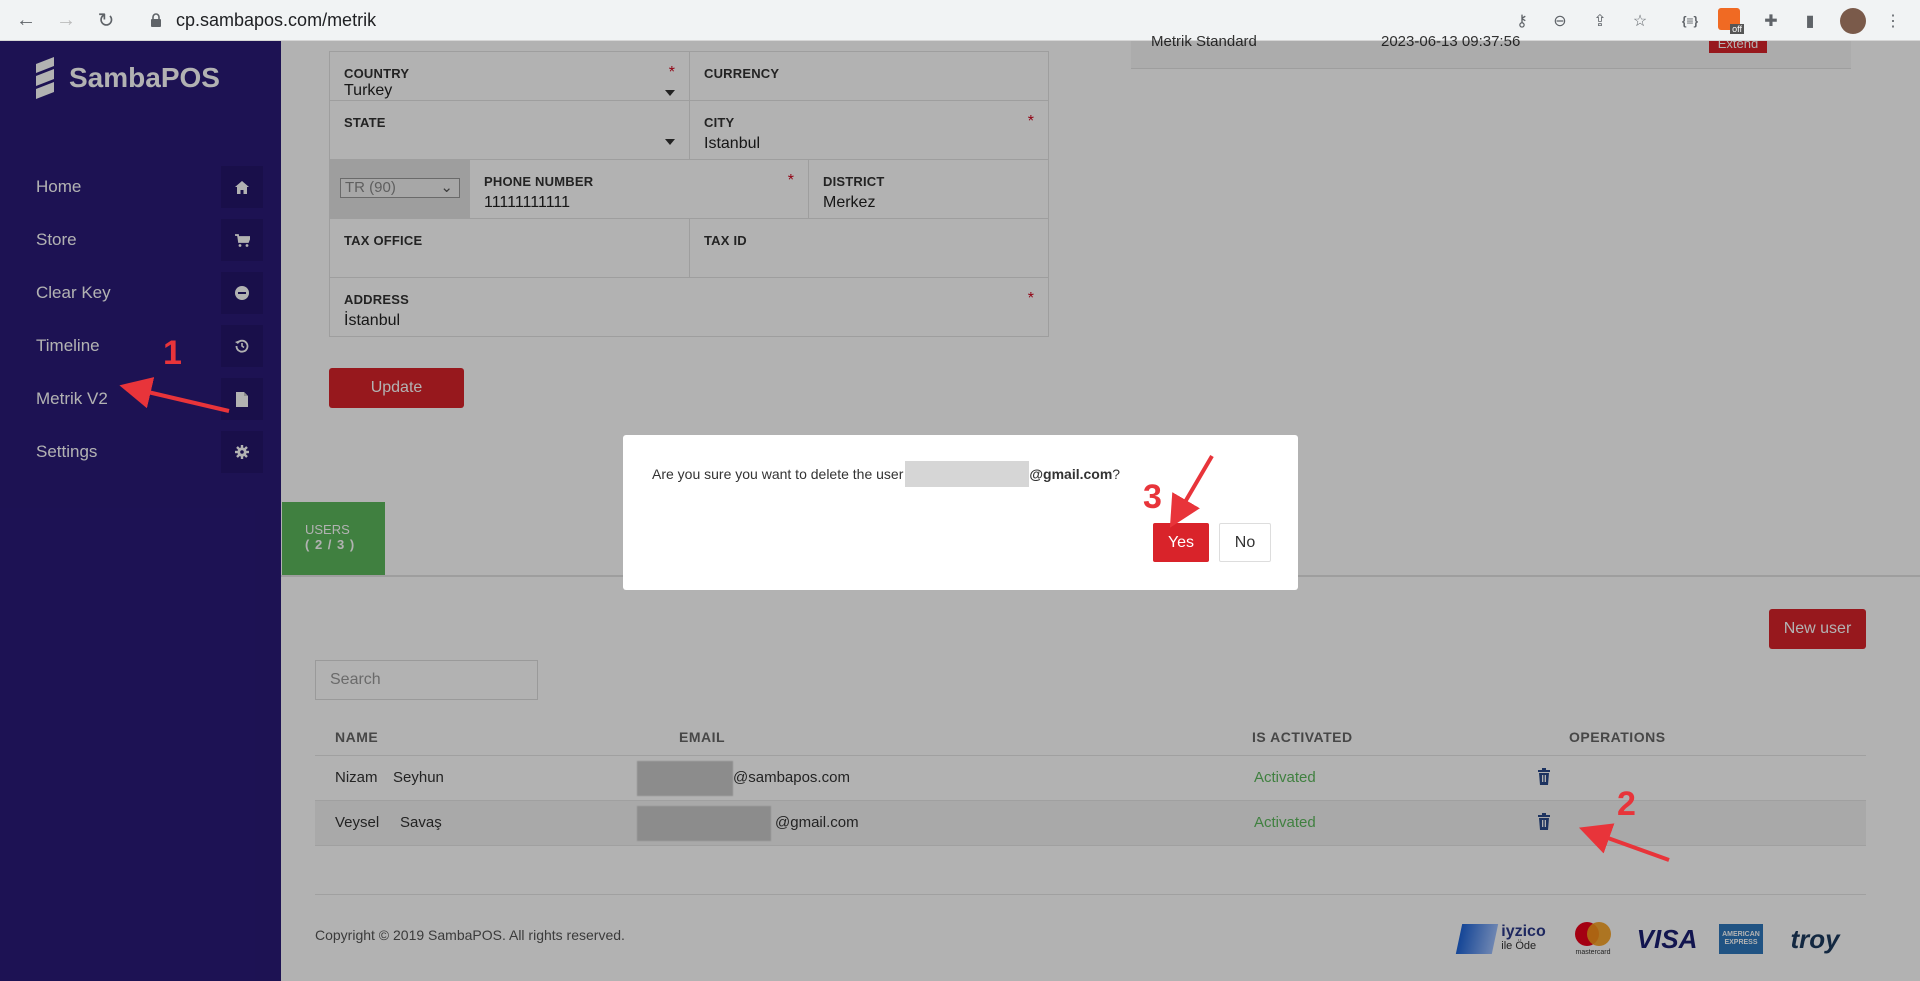 Image resolution: width=1920 pixels, height=981 pixels. Describe the element at coordinates (1181, 542) in the screenshot. I see `yes-button: Yes` at that location.